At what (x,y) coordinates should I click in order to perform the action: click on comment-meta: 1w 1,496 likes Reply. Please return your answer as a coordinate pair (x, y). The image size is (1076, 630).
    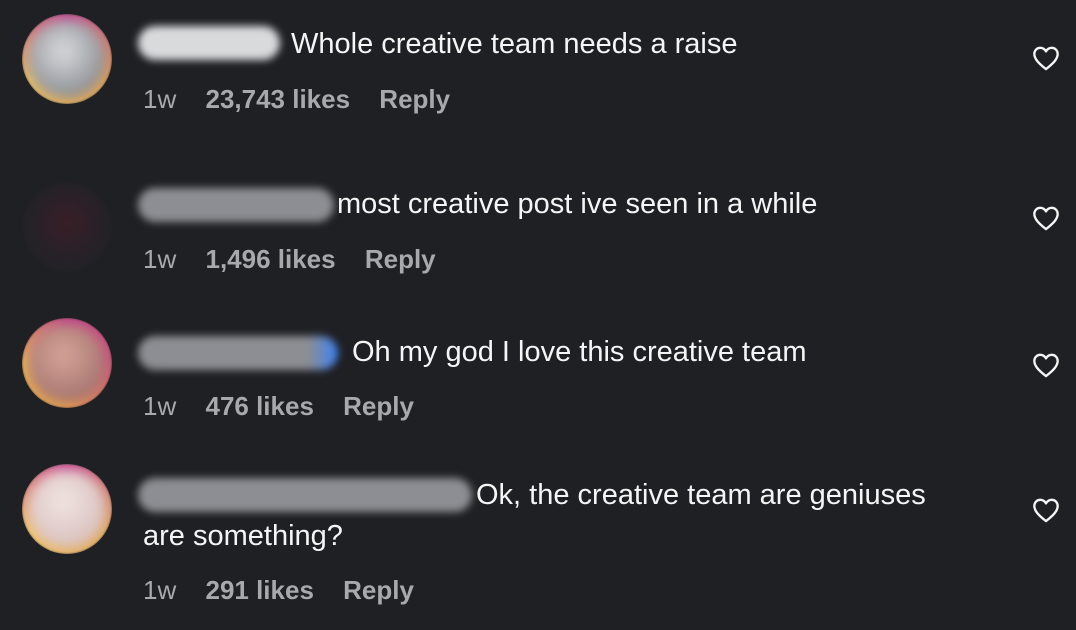
    Looking at the image, I should click on (300, 259).